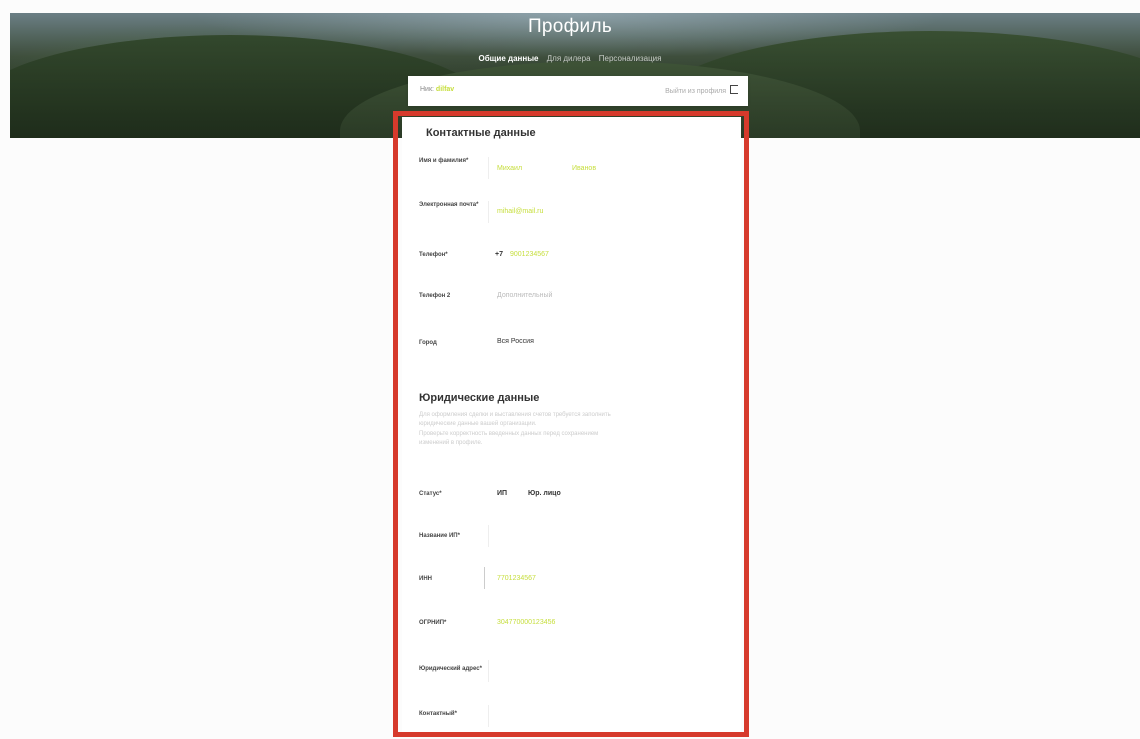 The width and height of the screenshot is (1140, 739). What do you see at coordinates (428, 89) in the screenshot?
I see `nickname-label: Ник:` at bounding box center [428, 89].